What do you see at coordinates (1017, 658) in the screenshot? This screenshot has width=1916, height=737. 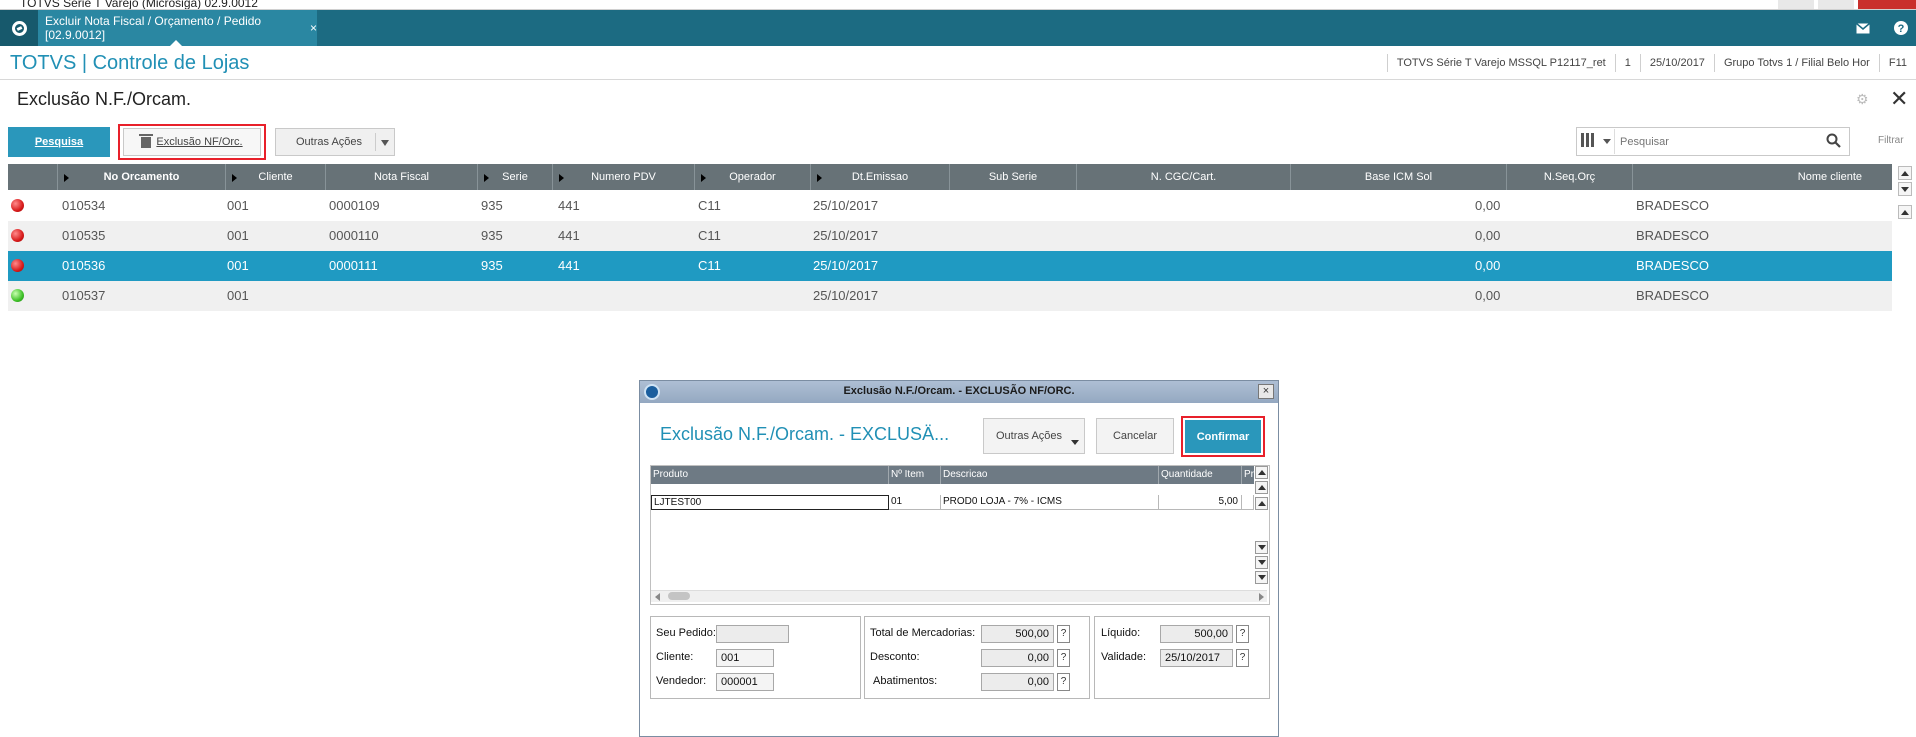 I see `desconto-field: 0,00` at bounding box center [1017, 658].